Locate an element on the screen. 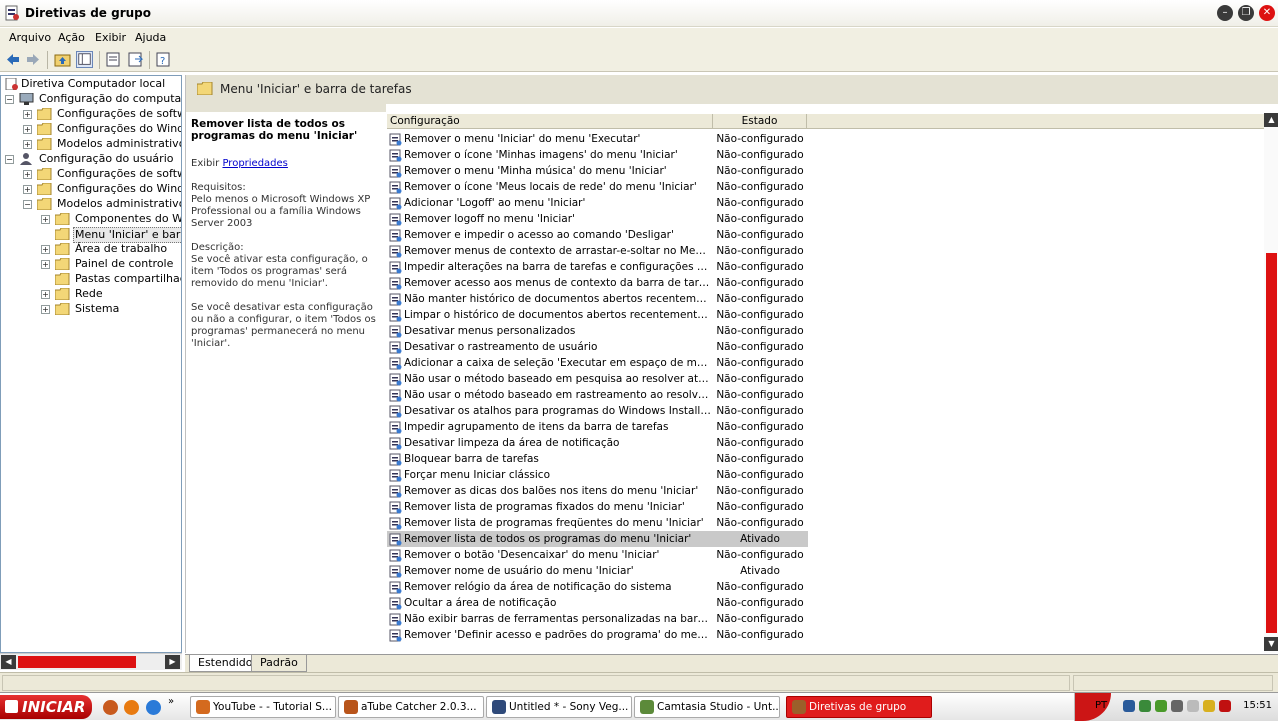 The width and height of the screenshot is (1278, 721). taskbar-window-button: Diretivas de grupo is located at coordinates (859, 707).